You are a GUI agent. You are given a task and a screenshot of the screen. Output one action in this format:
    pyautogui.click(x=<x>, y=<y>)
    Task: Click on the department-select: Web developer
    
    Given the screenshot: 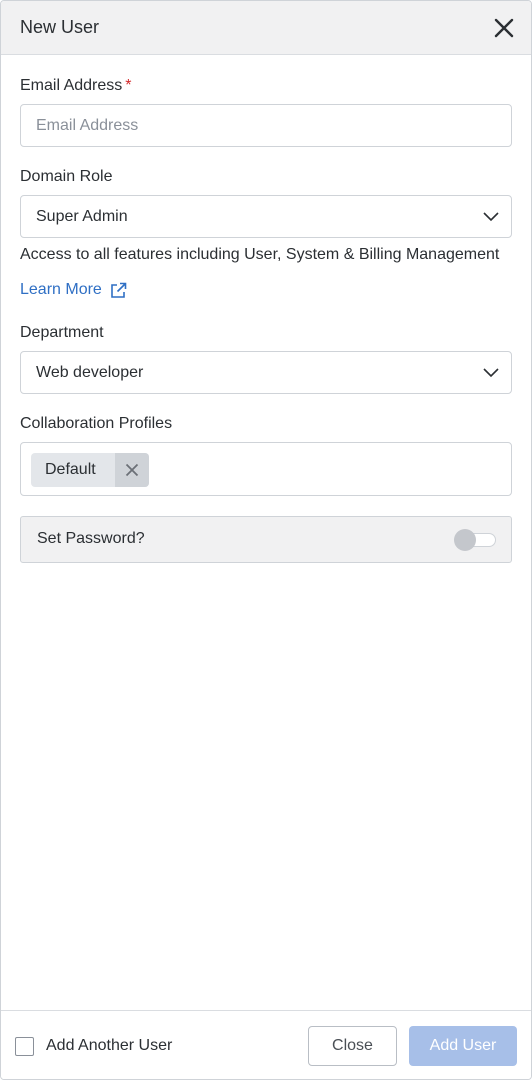 What is the action you would take?
    pyautogui.click(x=266, y=372)
    